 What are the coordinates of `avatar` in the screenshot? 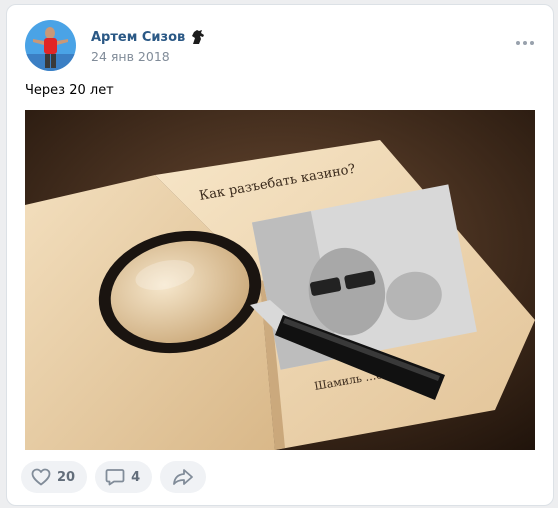 It's located at (50, 45).